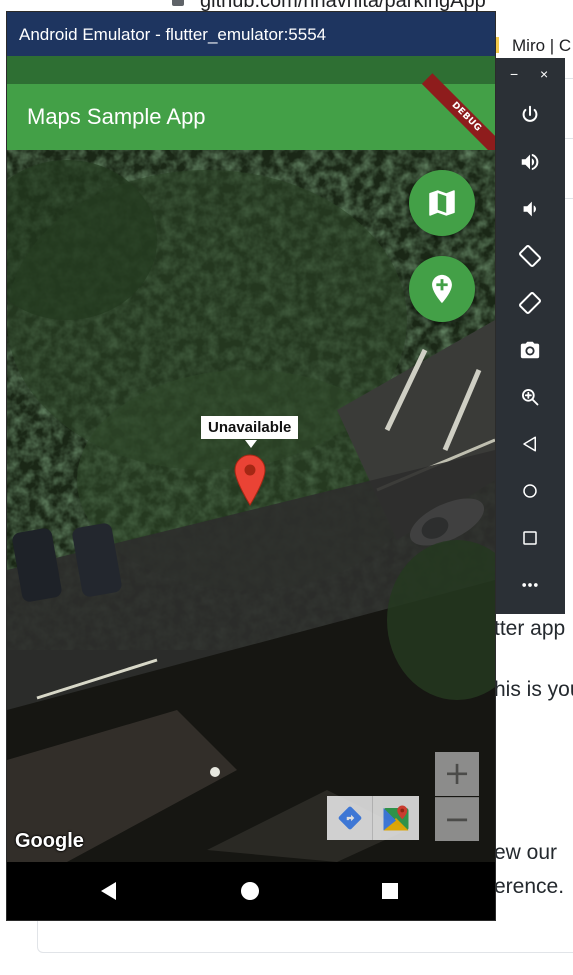  What do you see at coordinates (250, 480) in the screenshot?
I see `map-marker-icon` at bounding box center [250, 480].